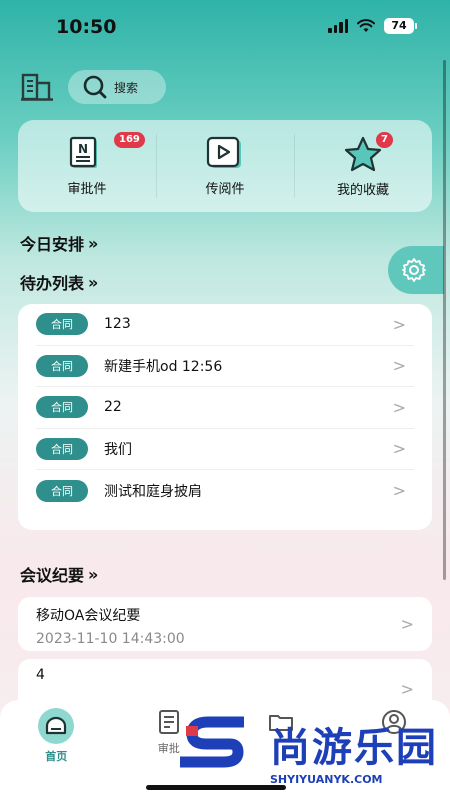 Image resolution: width=450 pixels, height=800 pixels. I want to click on section-today: 今日安排 », so click(59, 243).